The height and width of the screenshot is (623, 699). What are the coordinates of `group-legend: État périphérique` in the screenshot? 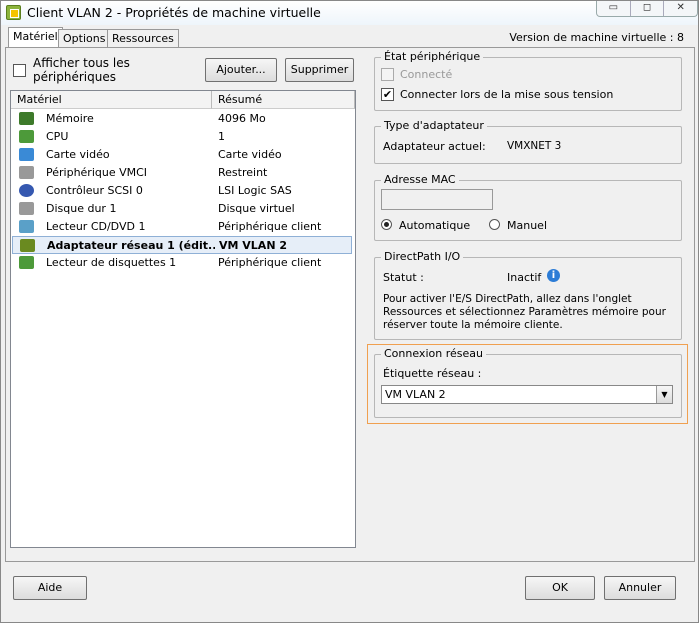 It's located at (432, 56).